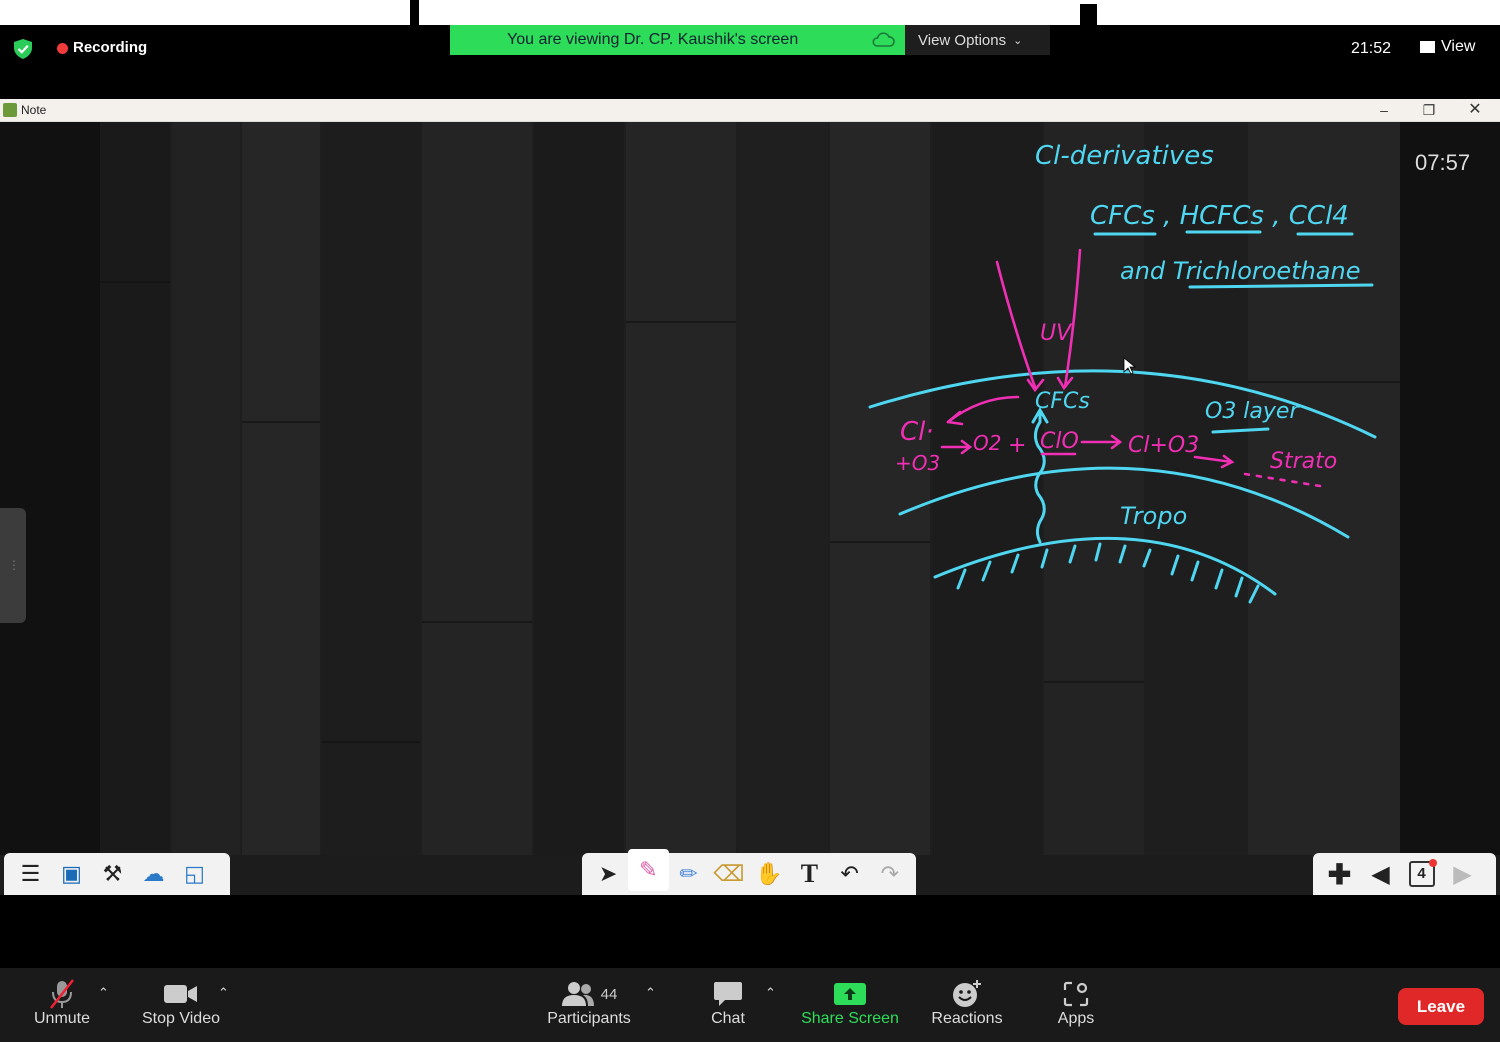 The height and width of the screenshot is (1042, 1500). I want to click on restore-button: ❐, so click(1429, 110).